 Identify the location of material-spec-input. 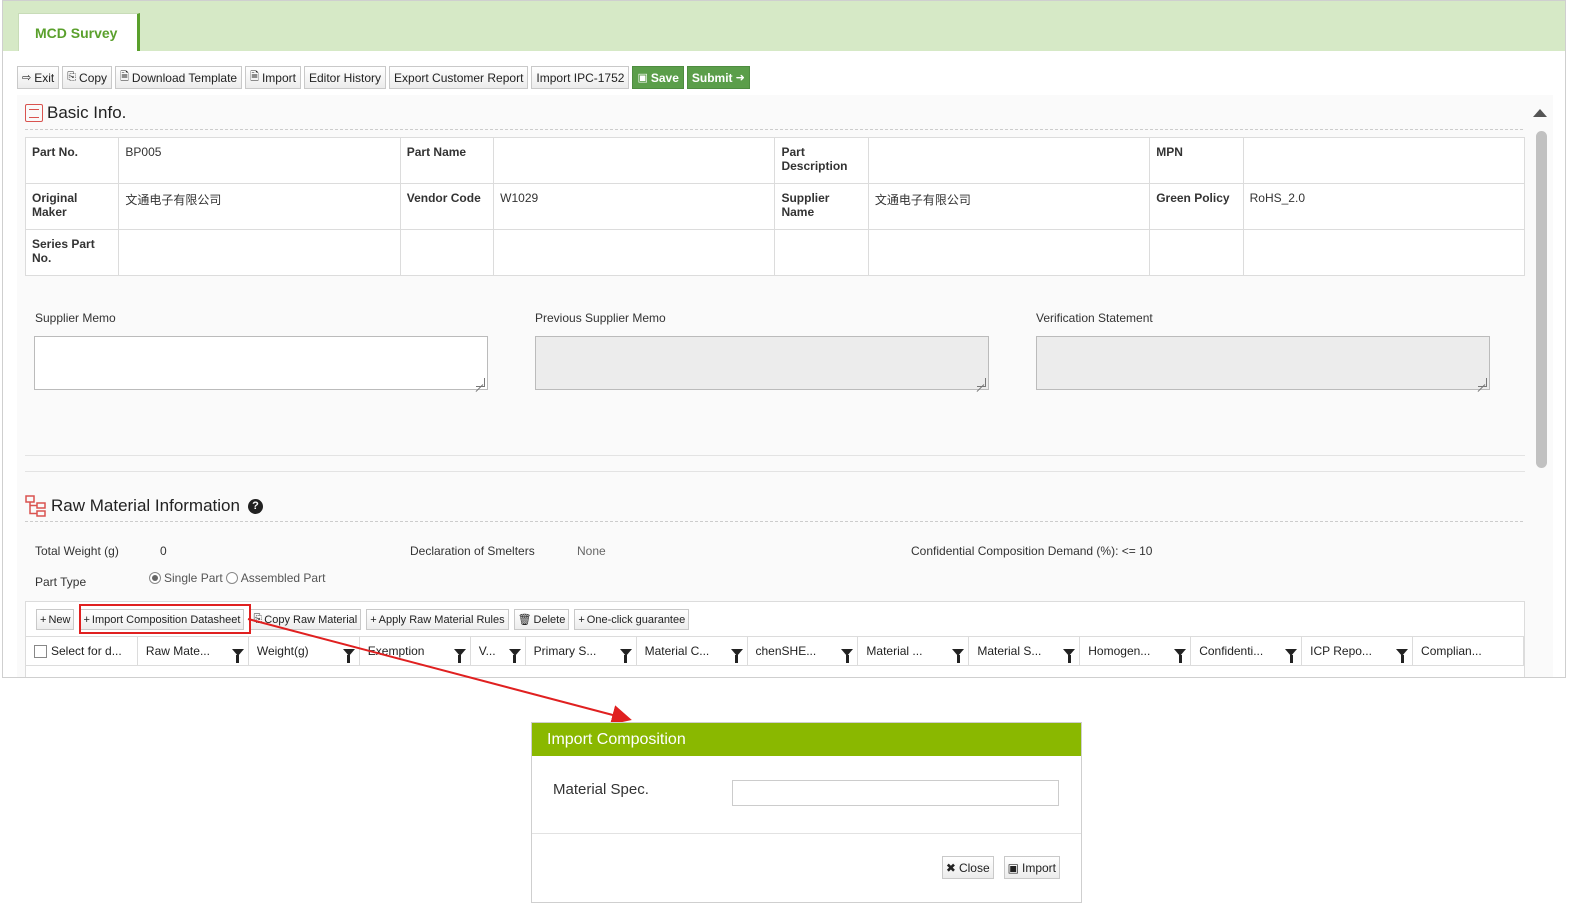
(895, 793).